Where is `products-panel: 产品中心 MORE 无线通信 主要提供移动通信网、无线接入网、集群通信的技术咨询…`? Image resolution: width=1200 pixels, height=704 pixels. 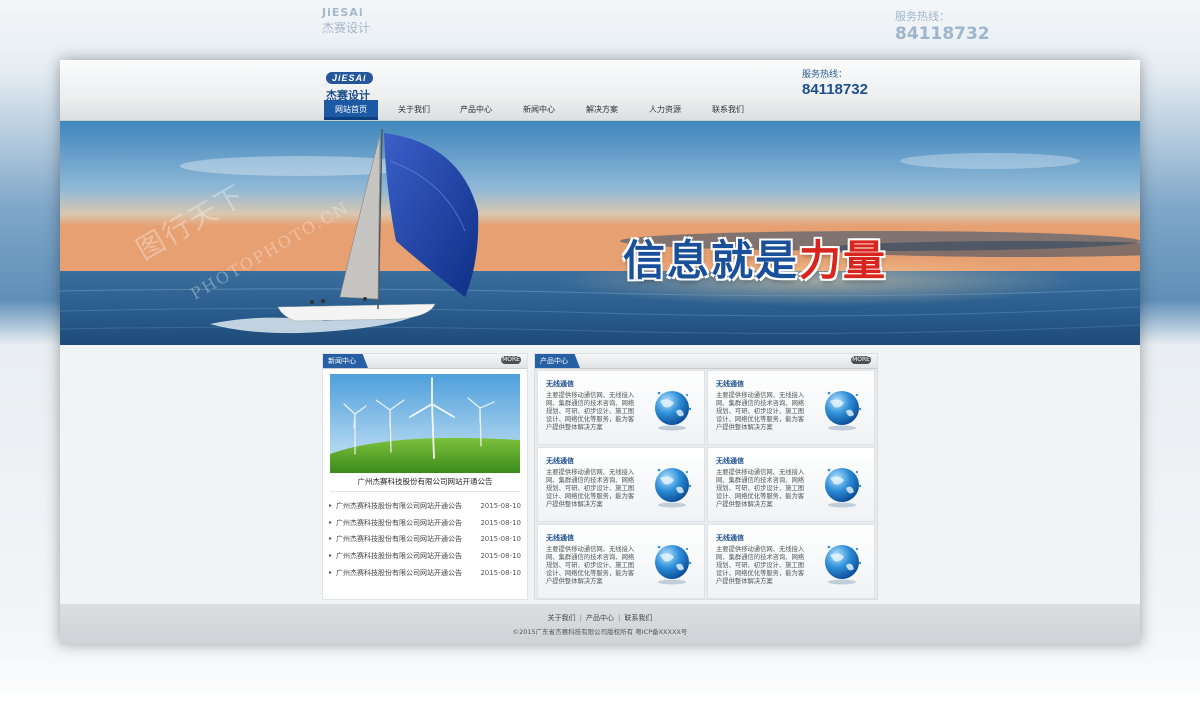 products-panel: 产品中心 MORE 无线通信 主要提供移动通信网、无线接入网、集群通信的技术咨询… is located at coordinates (706, 476).